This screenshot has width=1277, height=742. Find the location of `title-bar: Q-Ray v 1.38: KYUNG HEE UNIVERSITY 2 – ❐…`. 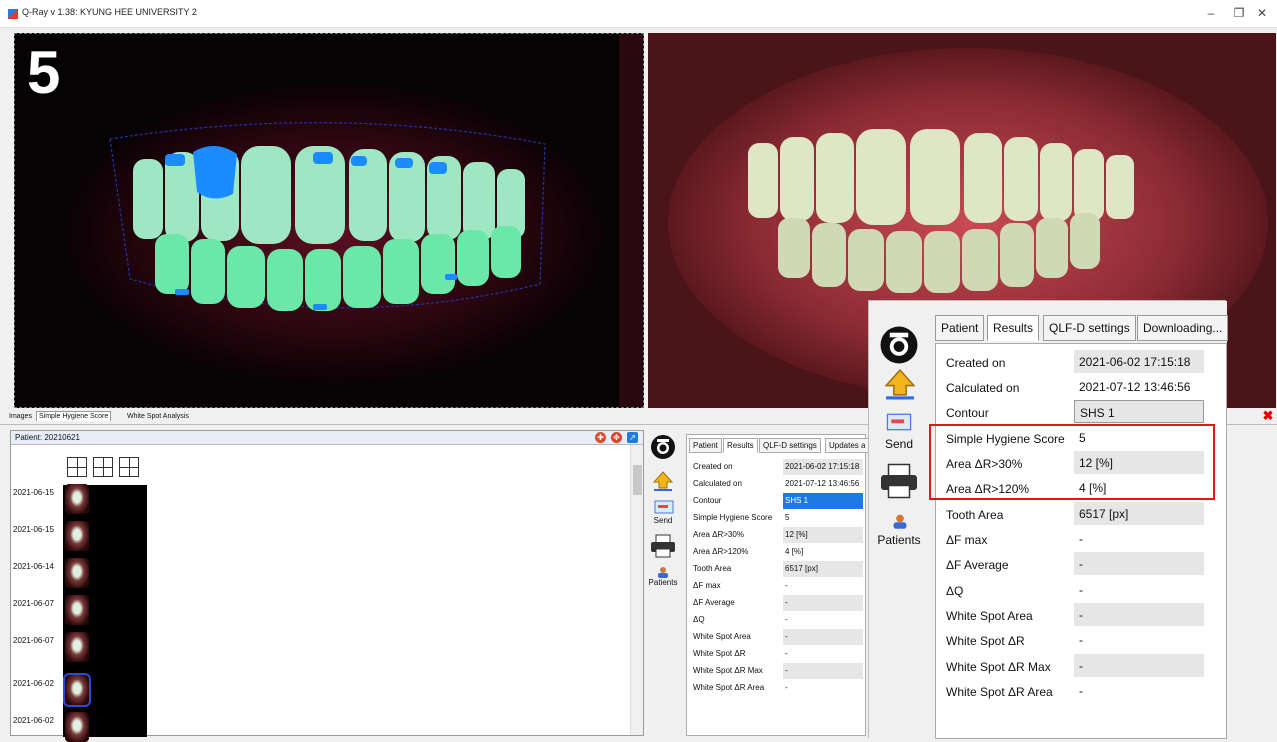

title-bar: Q-Ray v 1.38: KYUNG HEE UNIVERSITY 2 – ❐… is located at coordinates (638, 14).